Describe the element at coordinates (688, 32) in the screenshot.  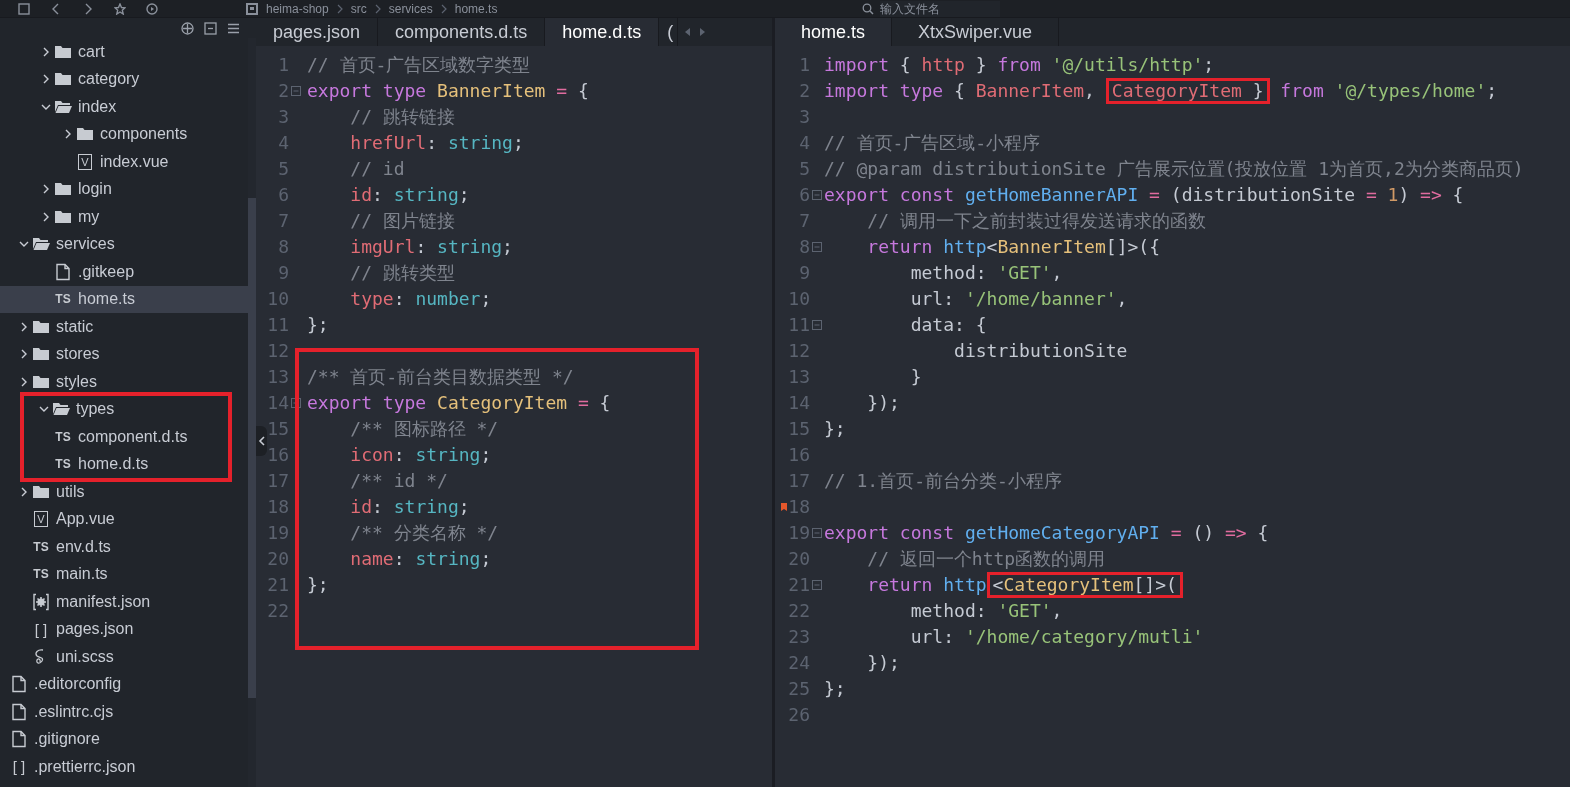
I see `scroll-left-icon` at that location.